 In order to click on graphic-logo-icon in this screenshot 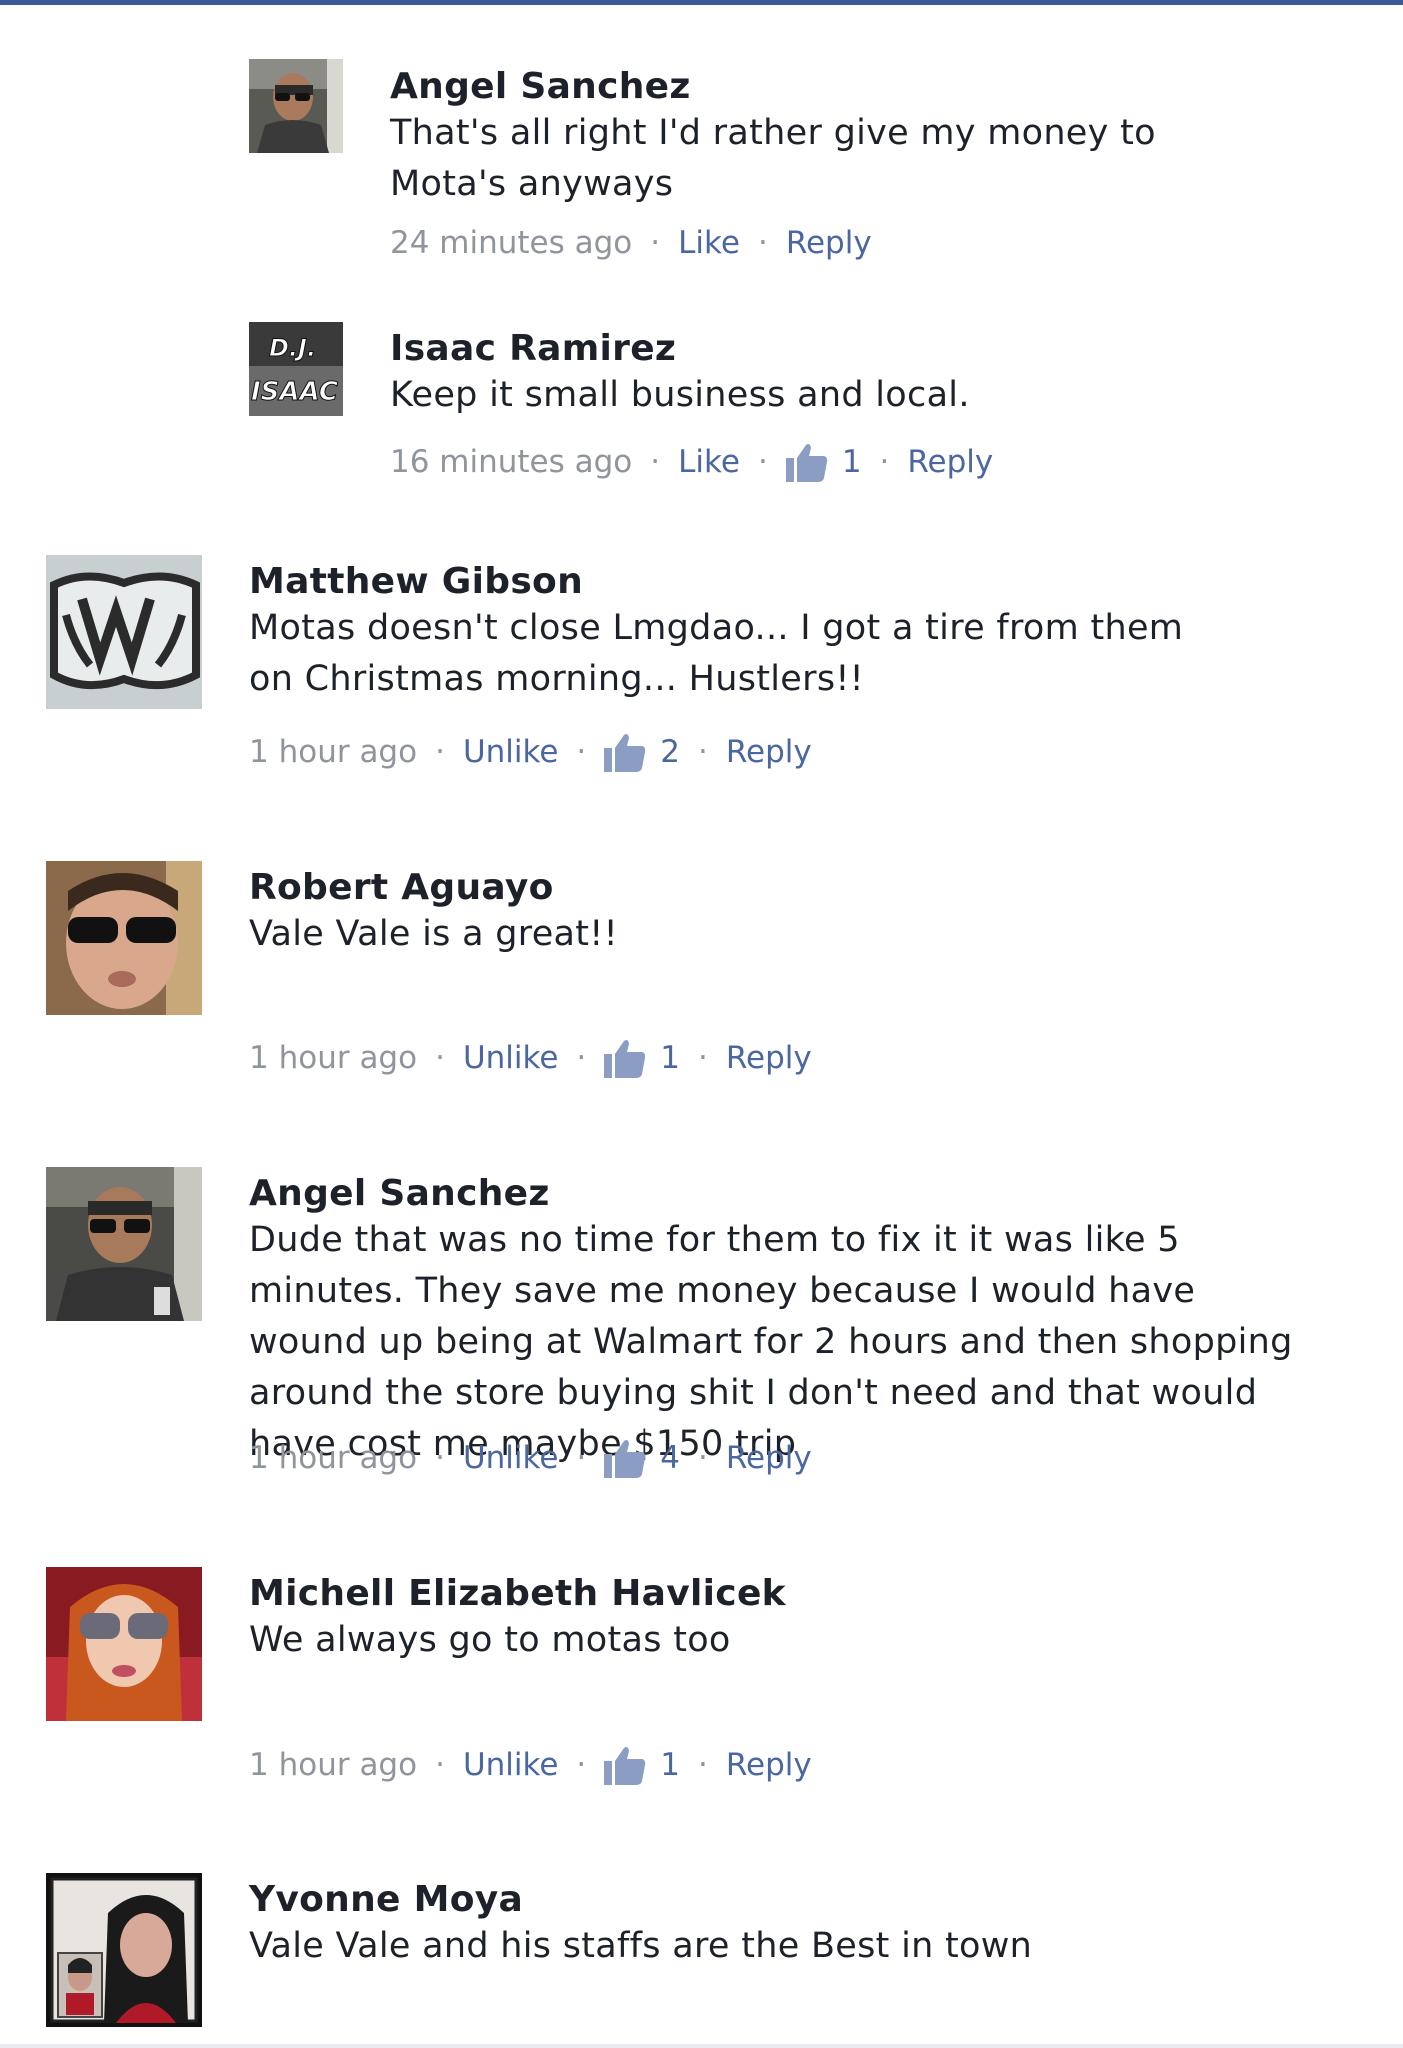, I will do `click(124, 632)`.